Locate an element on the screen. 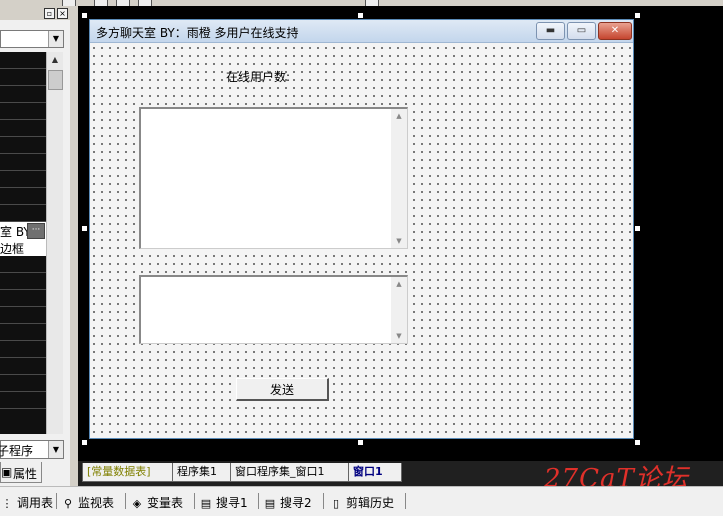 The height and width of the screenshot is (516, 723). ellipsis-button: ··· is located at coordinates (36, 231).